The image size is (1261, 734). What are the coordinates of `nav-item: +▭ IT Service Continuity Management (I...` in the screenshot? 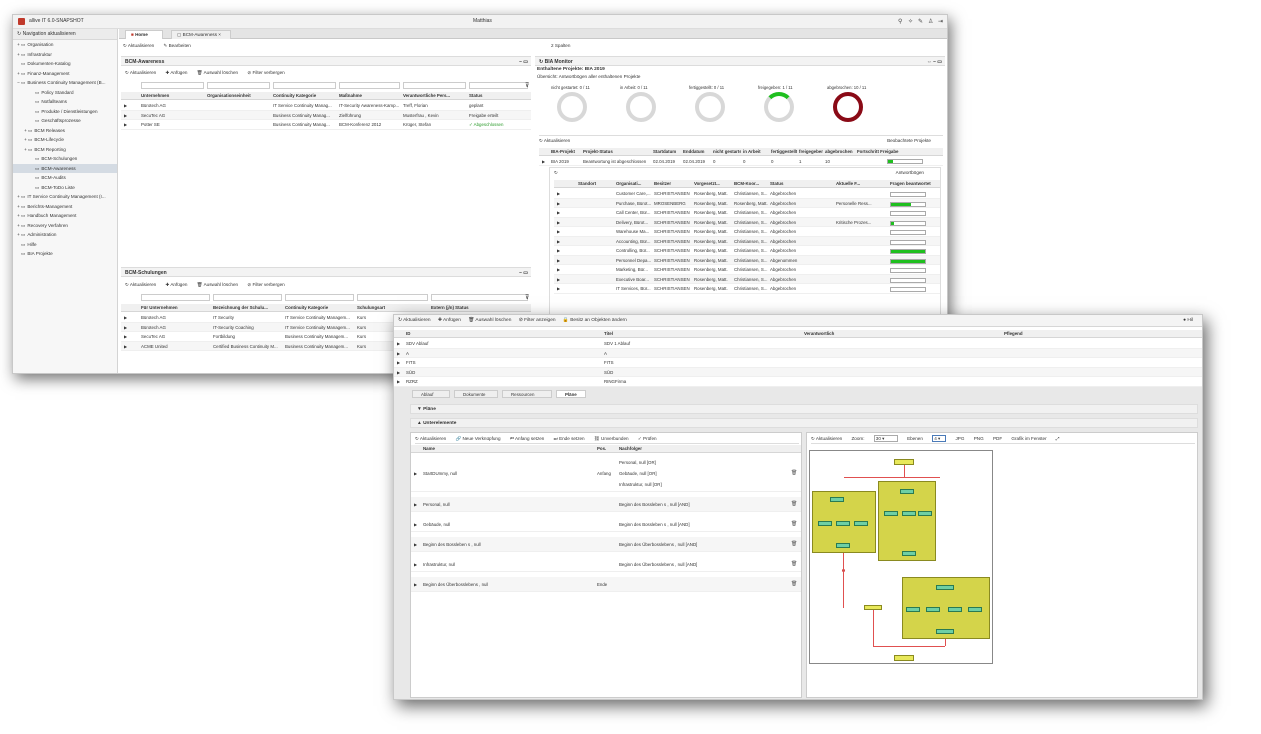 It's located at (65, 197).